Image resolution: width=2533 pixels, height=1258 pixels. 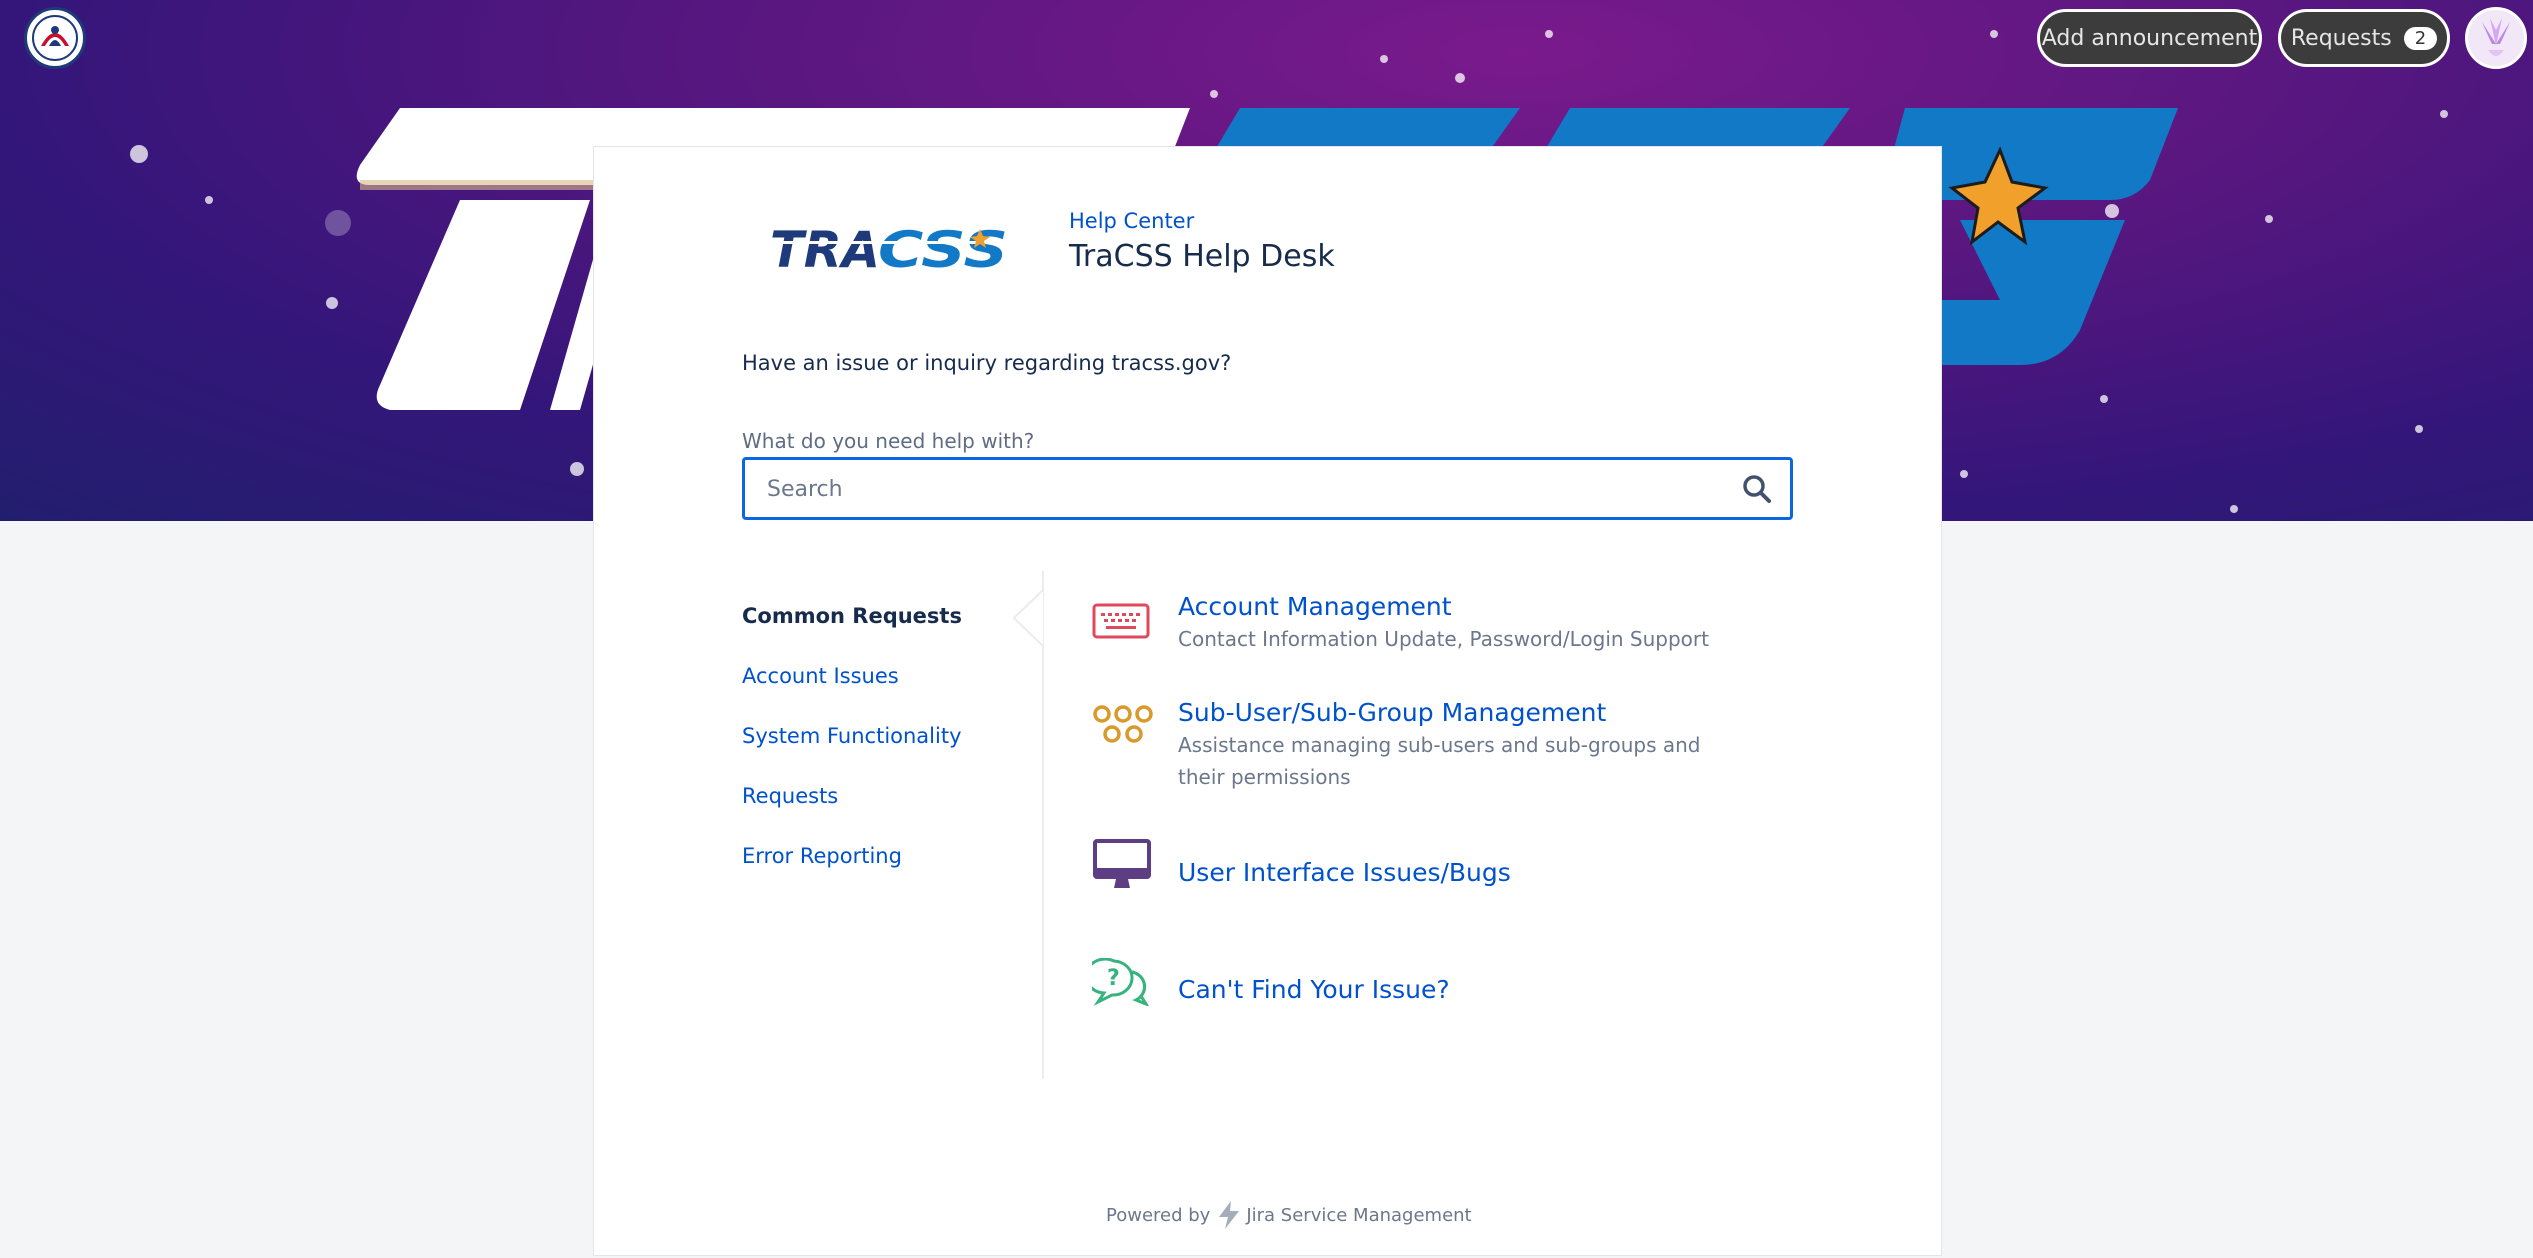 I want to click on jira-bolt-icon, so click(x=1229, y=1215).